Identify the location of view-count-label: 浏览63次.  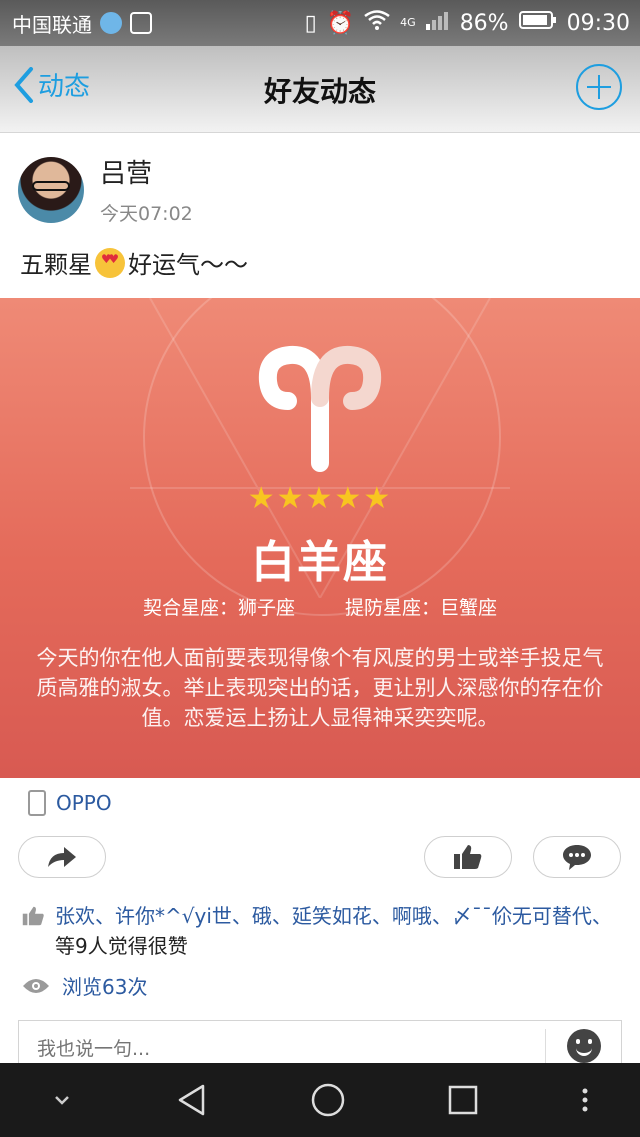
(105, 987).